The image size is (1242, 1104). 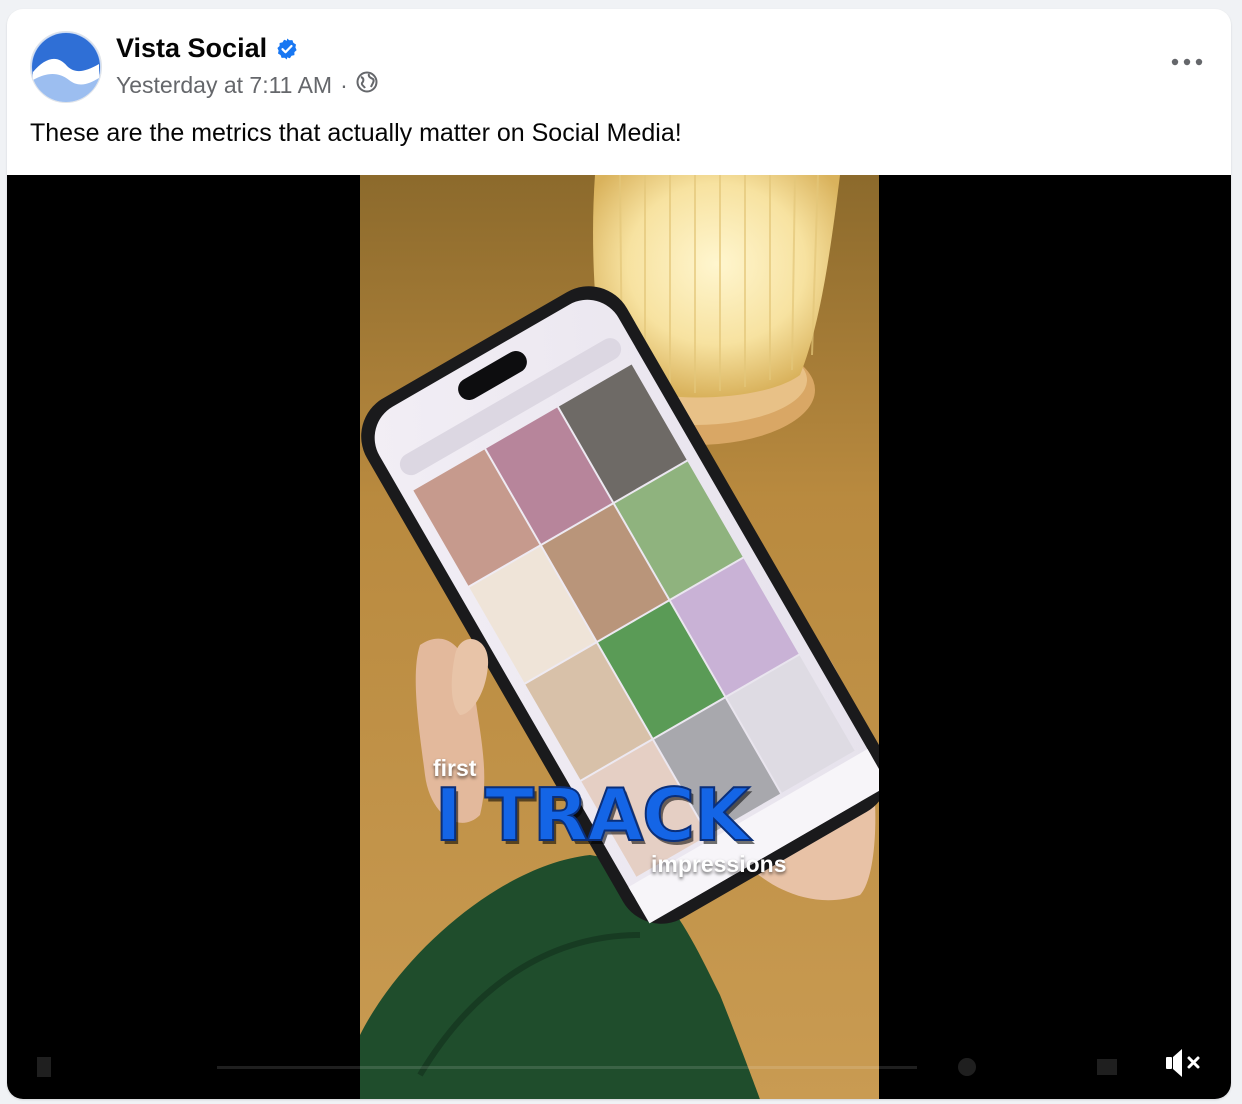 I want to click on page-name-row: Vista Social, so click(x=207, y=48).